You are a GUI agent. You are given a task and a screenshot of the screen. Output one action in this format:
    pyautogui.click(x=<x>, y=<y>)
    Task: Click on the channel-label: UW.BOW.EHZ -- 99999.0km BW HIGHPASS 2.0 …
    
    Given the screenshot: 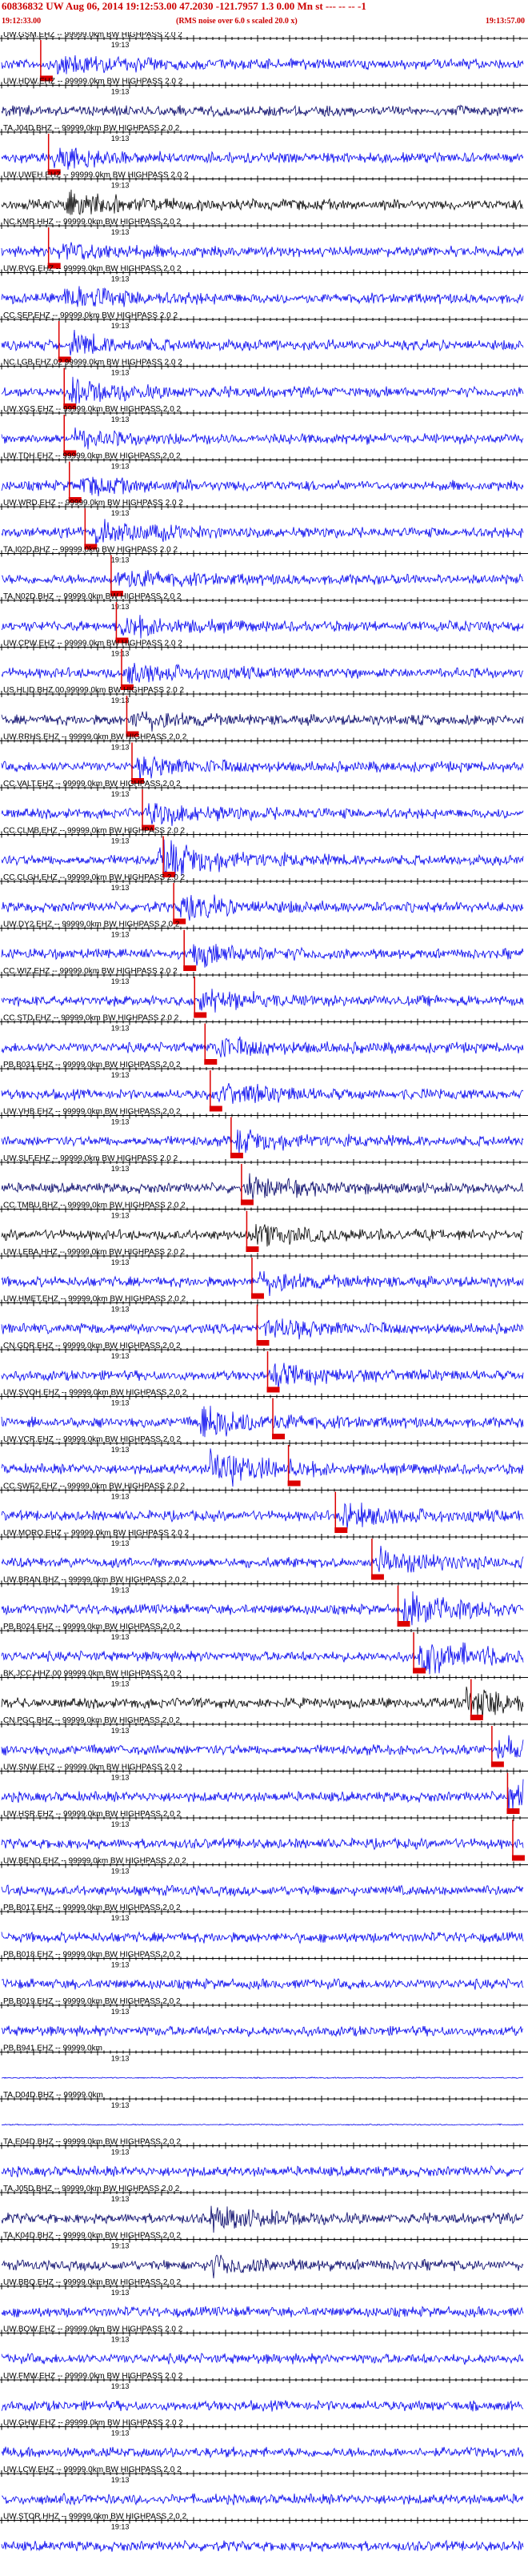 What is the action you would take?
    pyautogui.click(x=93, y=2329)
    